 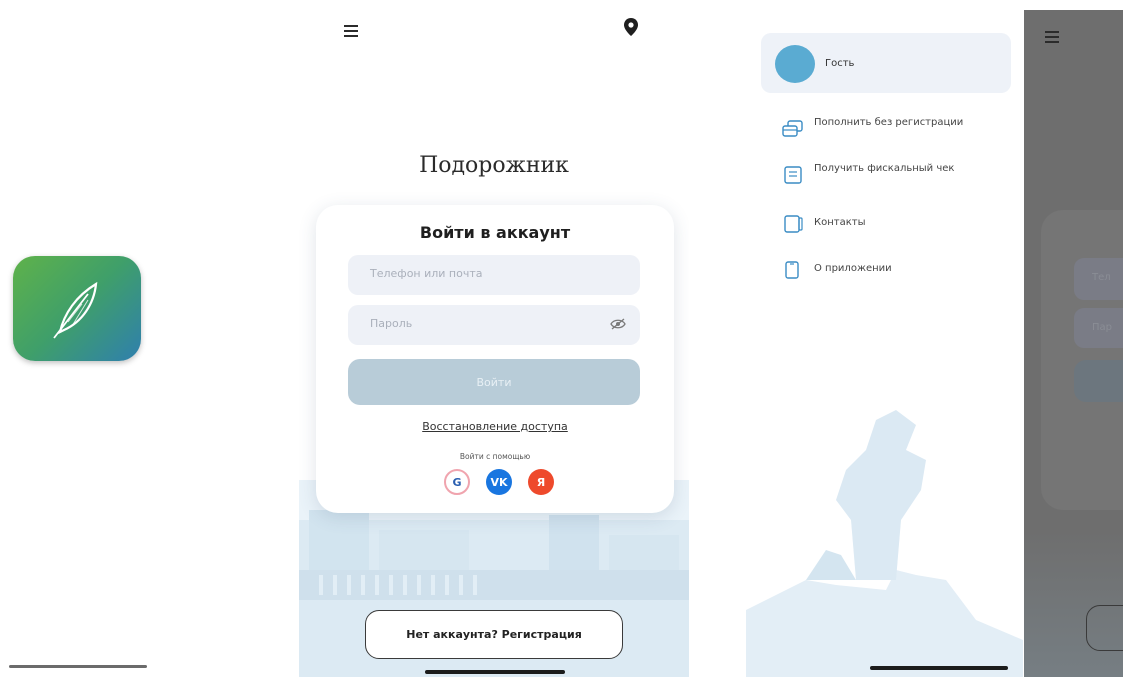 What do you see at coordinates (631, 29) in the screenshot?
I see `map-pin-icon` at bounding box center [631, 29].